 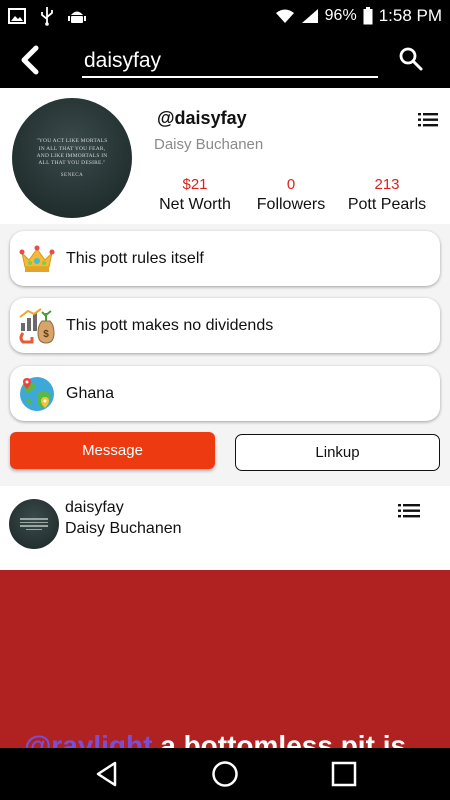 I want to click on status-bar: 96% 1:58 PM, so click(x=225, y=16).